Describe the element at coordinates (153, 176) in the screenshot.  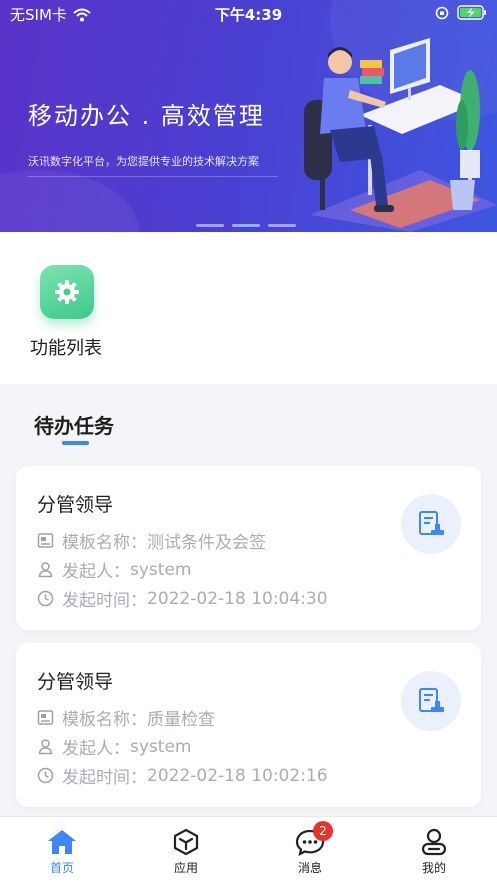
I see `banner-divider` at that location.